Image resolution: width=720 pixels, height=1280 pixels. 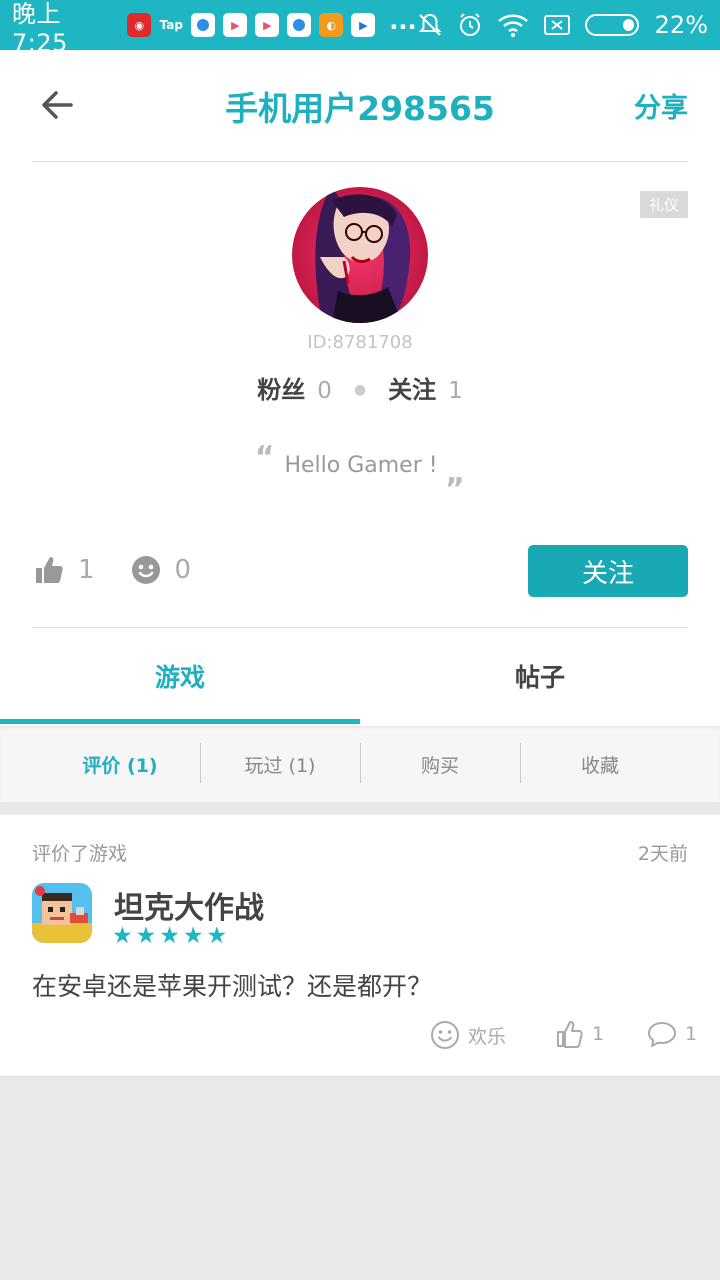 I want to click on comment-button: 1, so click(x=672, y=1034).